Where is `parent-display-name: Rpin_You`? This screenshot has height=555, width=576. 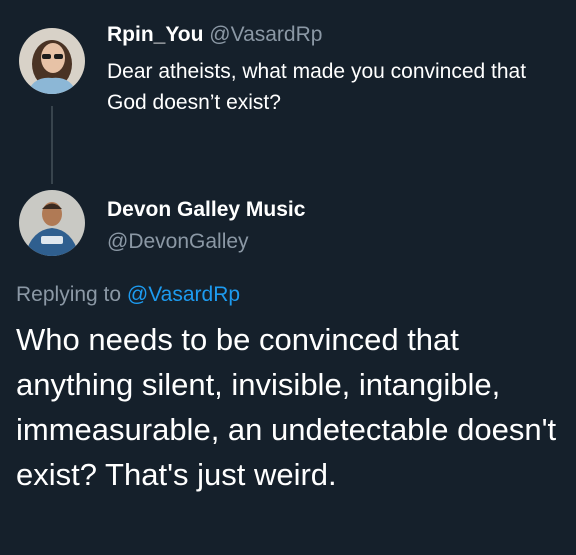 parent-display-name: Rpin_You is located at coordinates (155, 34).